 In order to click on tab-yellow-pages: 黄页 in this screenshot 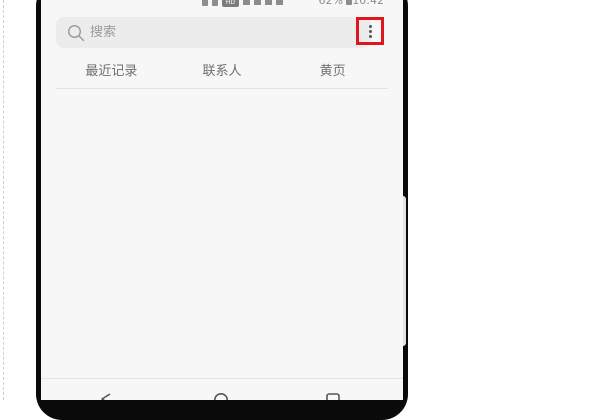, I will do `click(332, 74)`.